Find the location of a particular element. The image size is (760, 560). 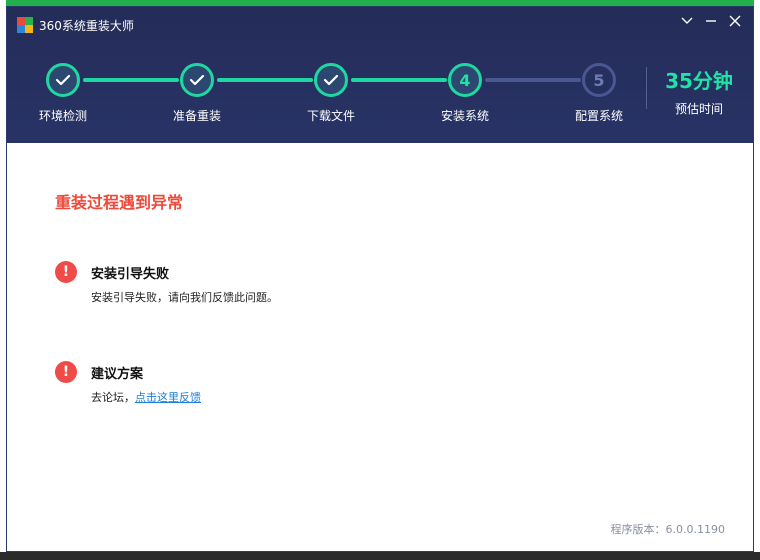

menu-dropdown-button is located at coordinates (687, 21).